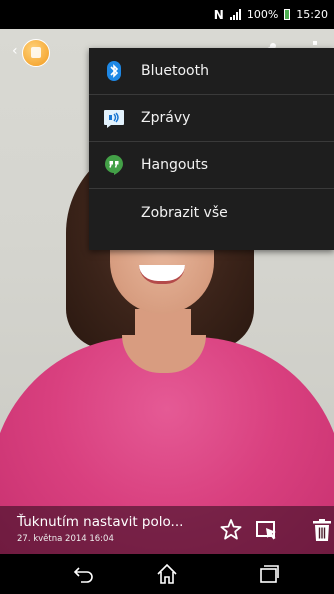 This screenshot has height=594, width=334. What do you see at coordinates (184, 212) in the screenshot?
I see `menu-item-label: Zobrazit vše` at bounding box center [184, 212].